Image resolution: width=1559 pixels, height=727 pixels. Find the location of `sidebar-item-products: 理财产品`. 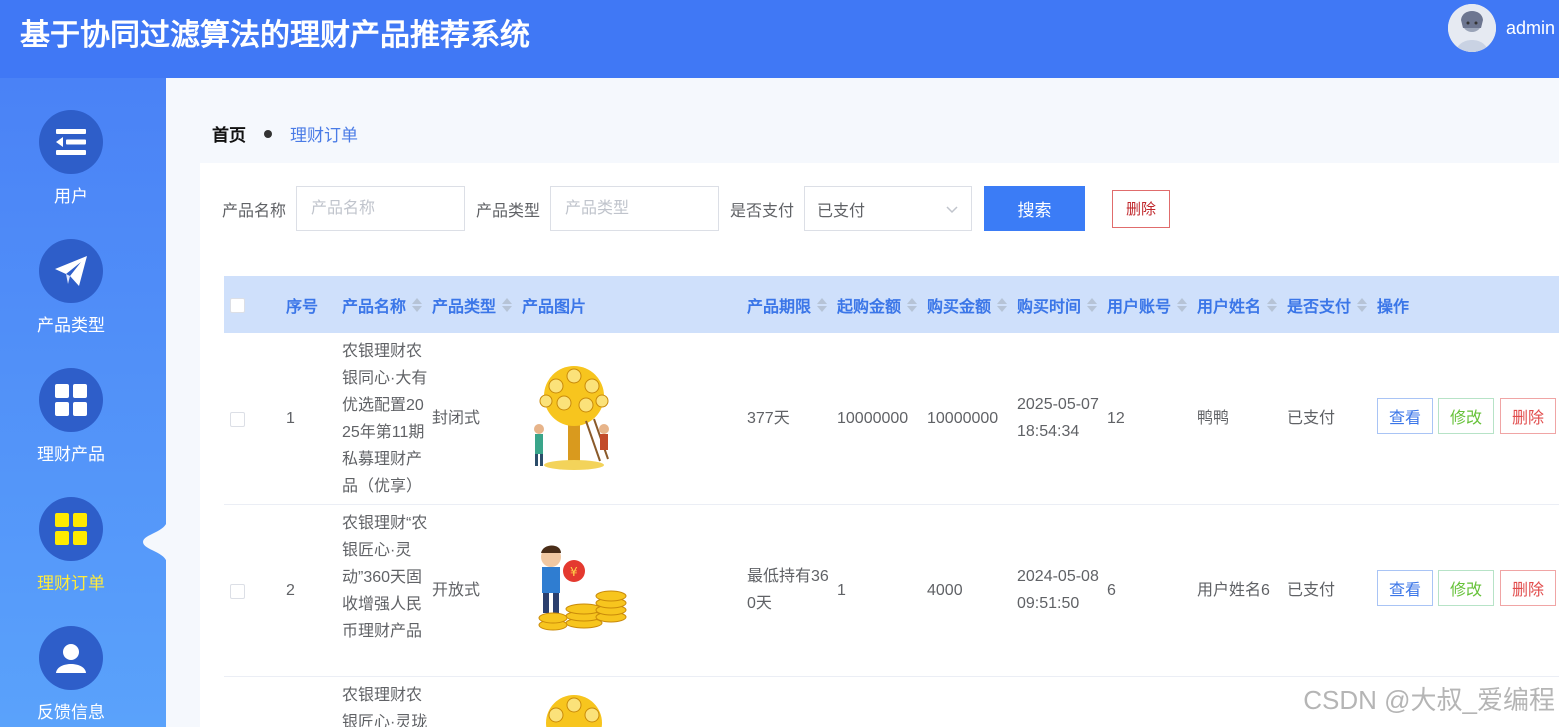

sidebar-item-products: 理财产品 is located at coordinates (71, 428).